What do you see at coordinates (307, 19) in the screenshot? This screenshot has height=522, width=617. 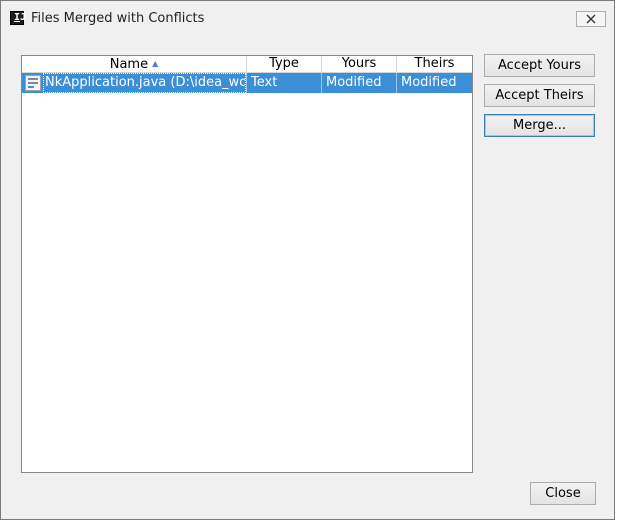 I see `title-bar: IJ Files Merged with Conflicts` at bounding box center [307, 19].